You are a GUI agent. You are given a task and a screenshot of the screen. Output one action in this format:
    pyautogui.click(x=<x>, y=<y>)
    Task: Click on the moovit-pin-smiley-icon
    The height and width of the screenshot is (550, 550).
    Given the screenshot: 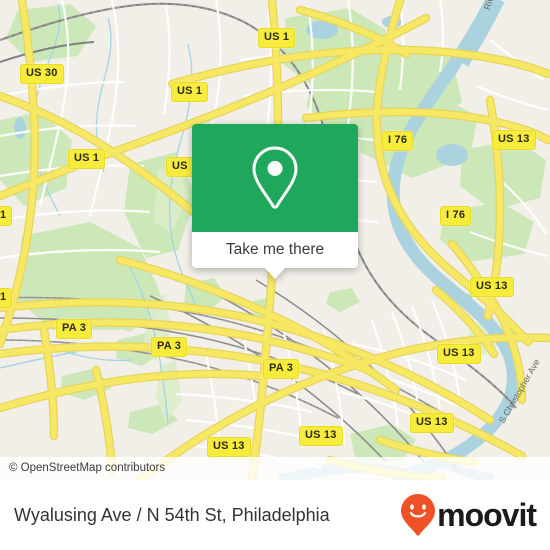 What is the action you would take?
    pyautogui.click(x=418, y=515)
    